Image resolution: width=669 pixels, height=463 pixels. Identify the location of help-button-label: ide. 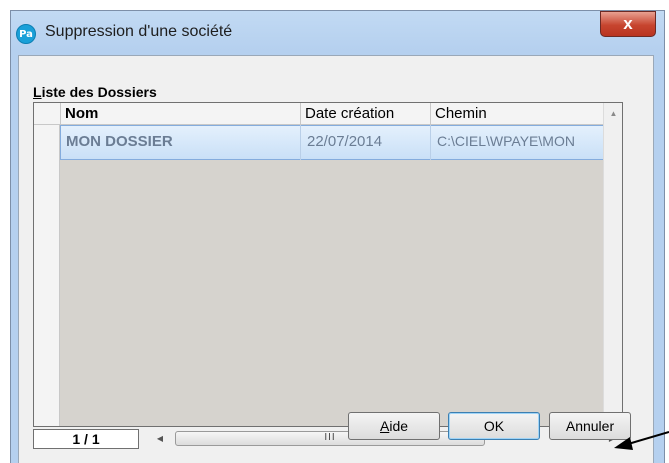
(399, 426).